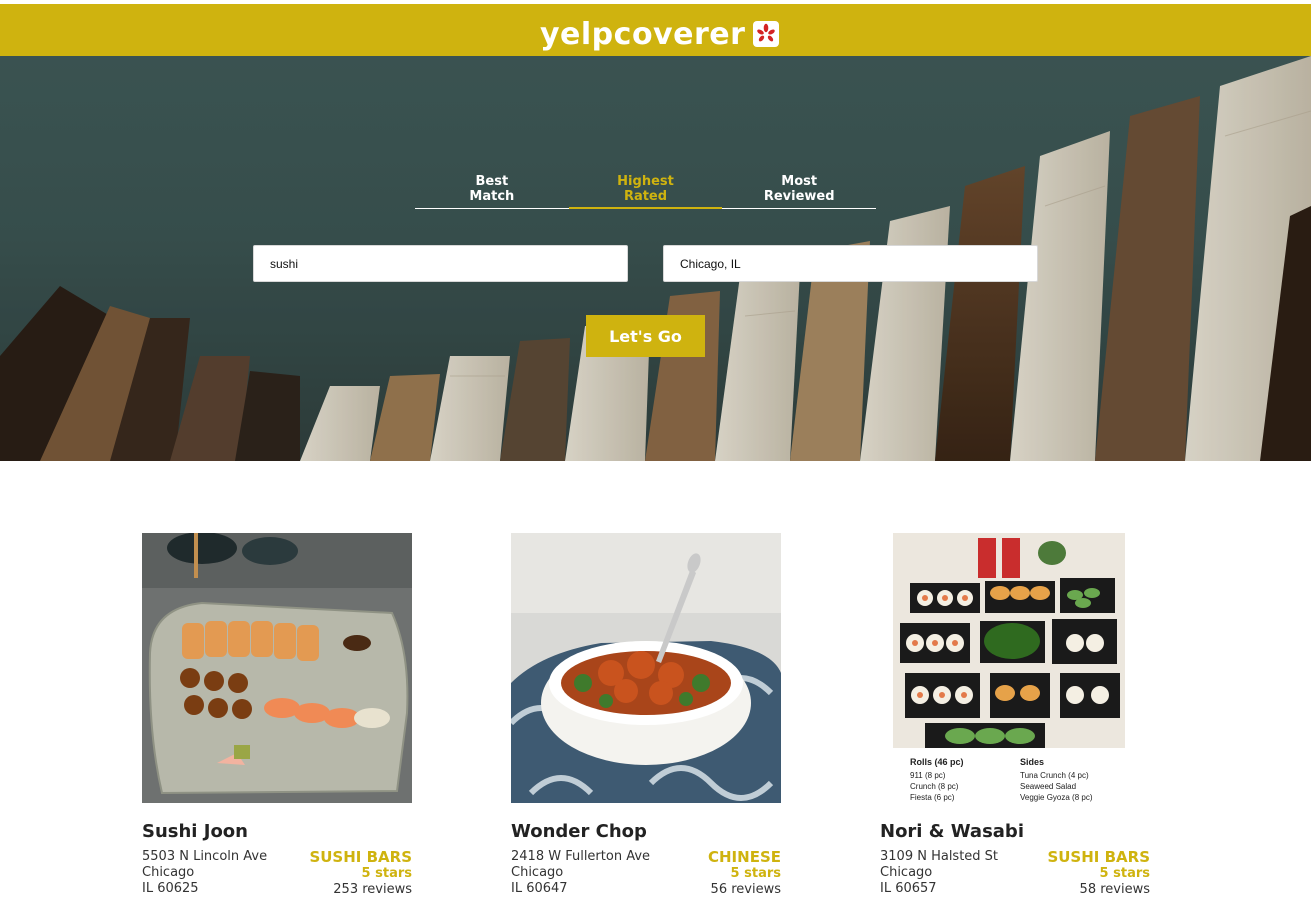  I want to click on menu-rolls-heading: Rolls (46 pc), so click(937, 762).